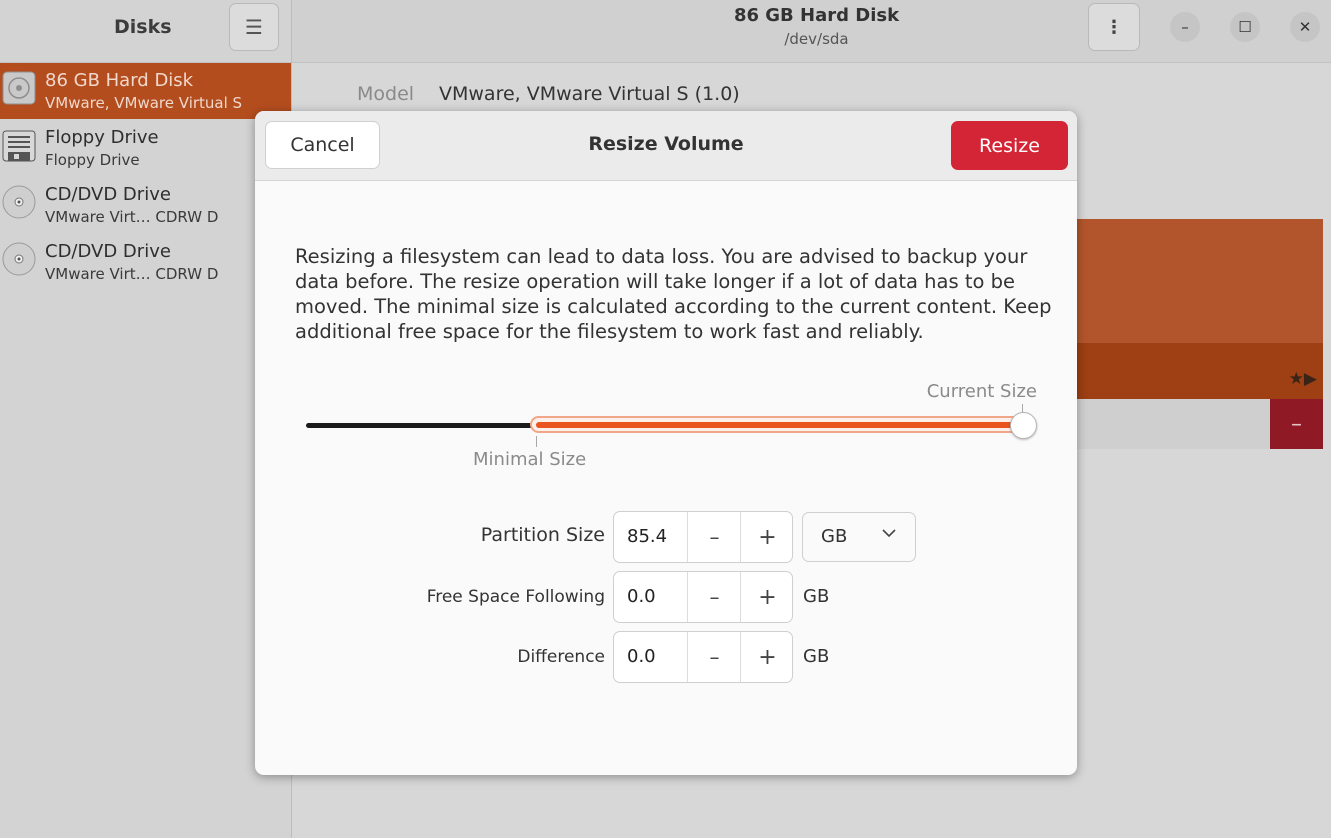 The height and width of the screenshot is (838, 1331). I want to click on difference-decrement-button: –, so click(714, 657).